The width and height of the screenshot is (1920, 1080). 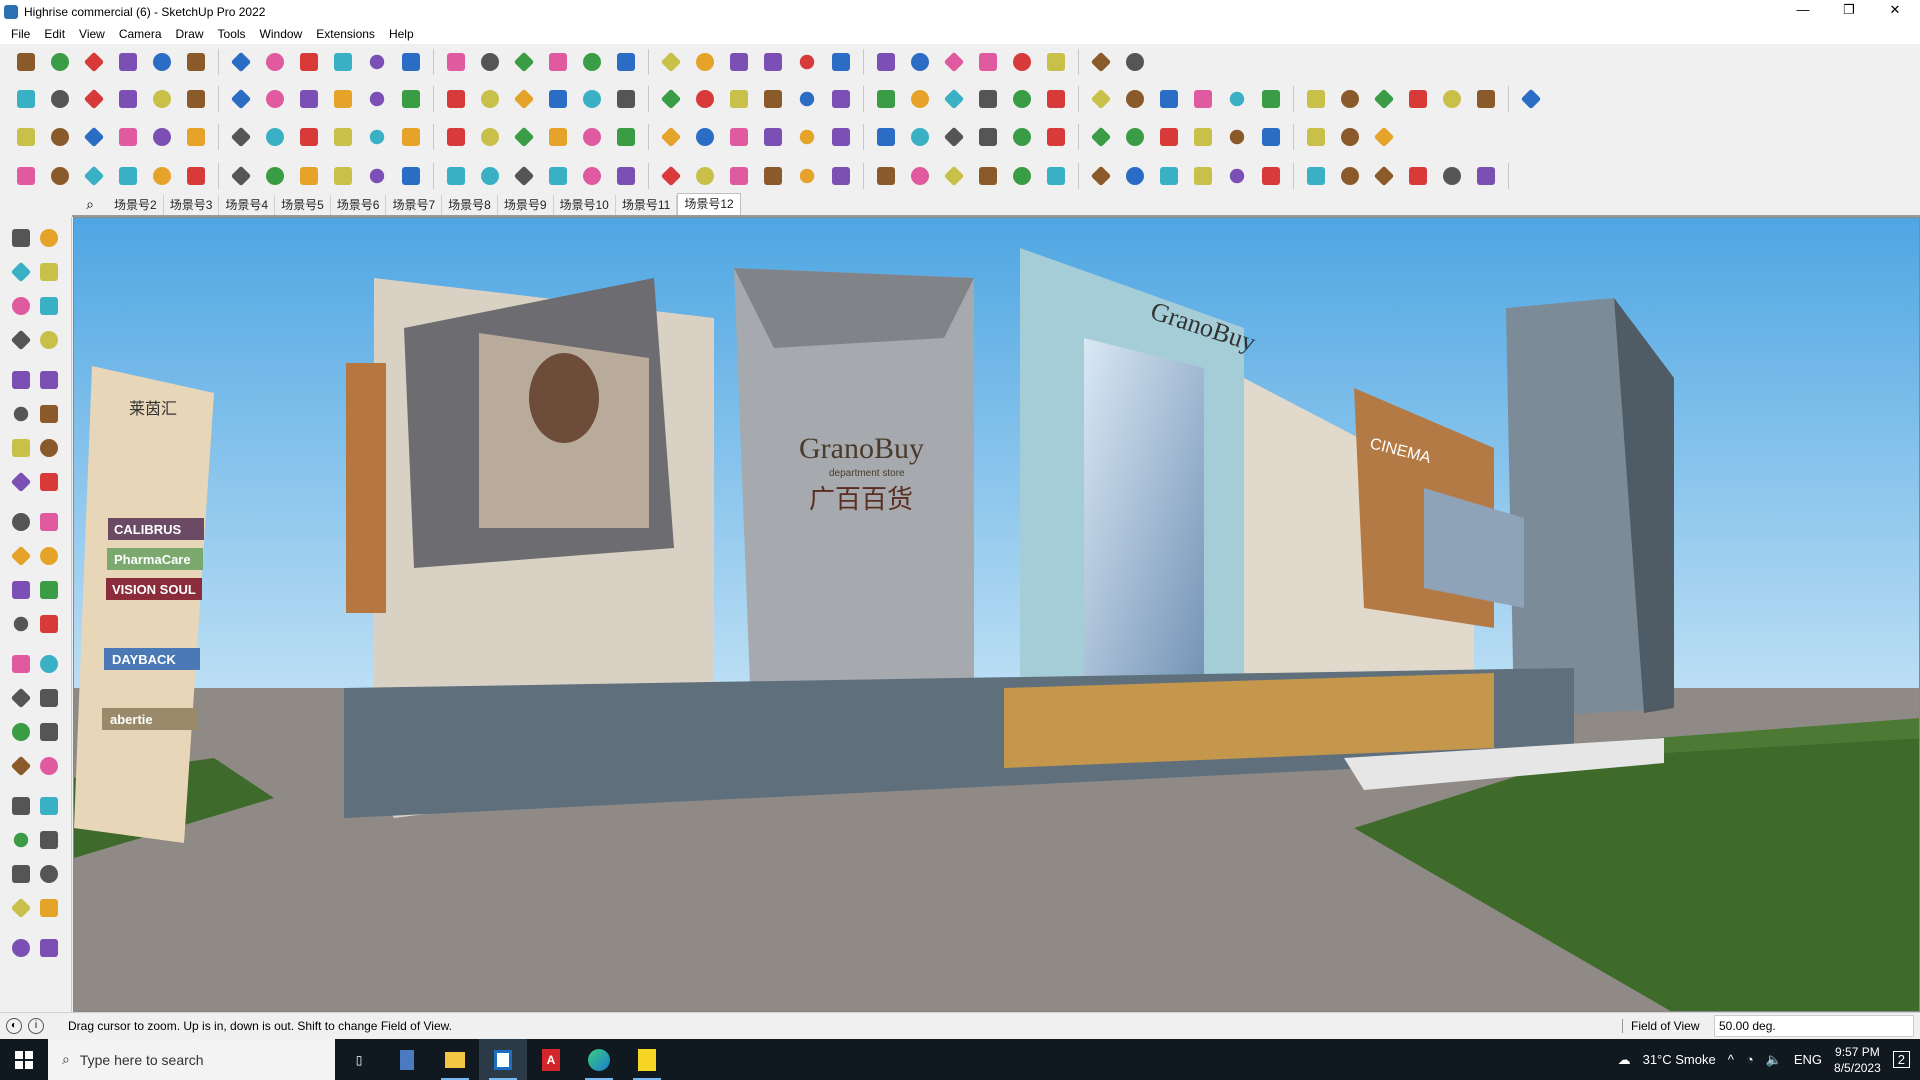 What do you see at coordinates (1271, 176) in the screenshot?
I see `tool-blind-button` at bounding box center [1271, 176].